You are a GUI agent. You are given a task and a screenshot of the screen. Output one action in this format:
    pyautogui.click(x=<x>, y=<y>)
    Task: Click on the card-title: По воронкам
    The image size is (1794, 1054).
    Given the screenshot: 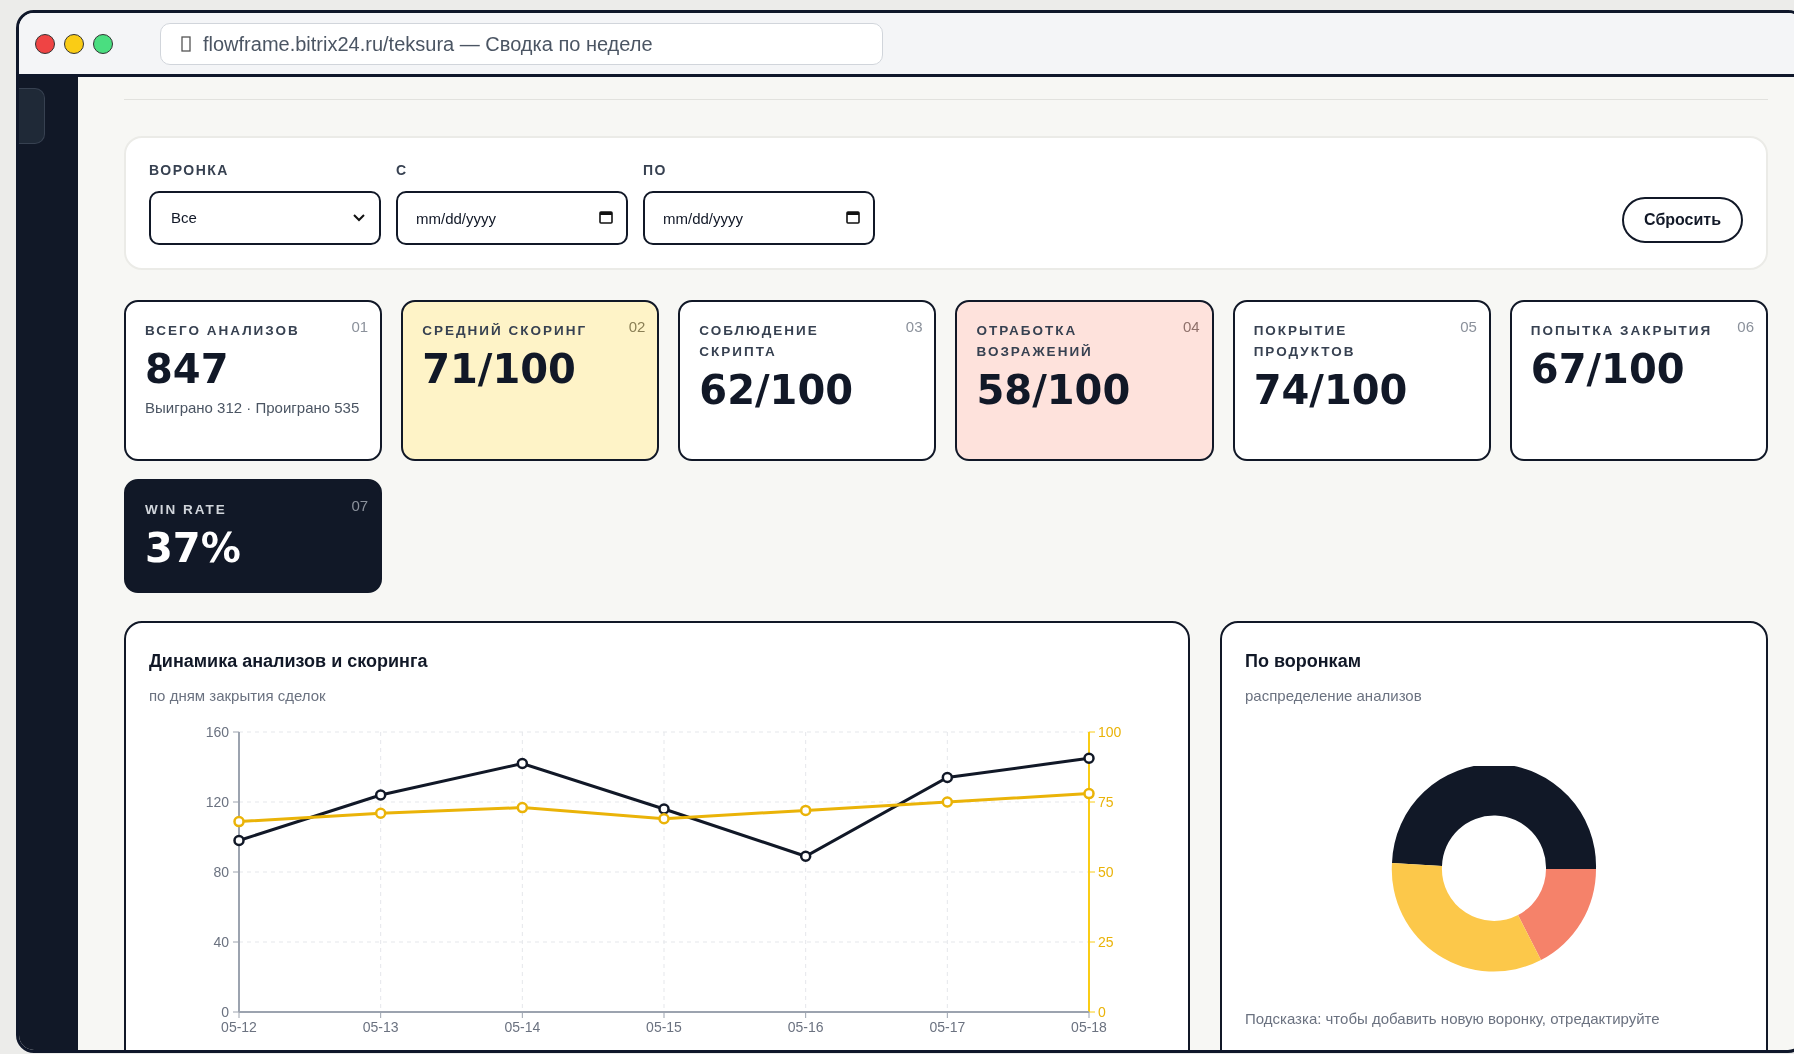 What is the action you would take?
    pyautogui.click(x=1303, y=661)
    